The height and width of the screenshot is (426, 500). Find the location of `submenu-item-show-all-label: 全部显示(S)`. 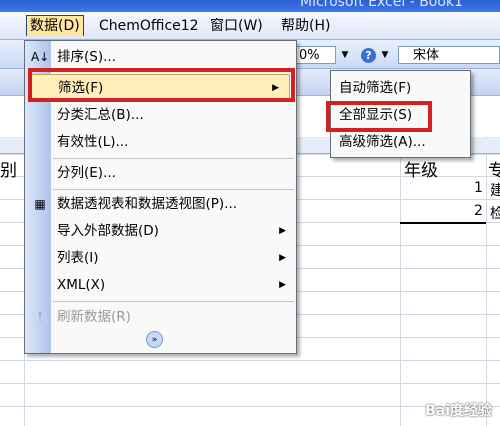

submenu-item-show-all-label: 全部显示(S) is located at coordinates (376, 115).